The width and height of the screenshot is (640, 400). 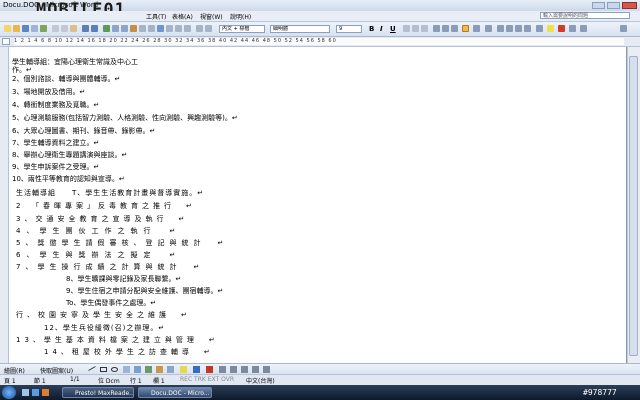 I want to click on open-folder-icon, so click(x=16, y=28).